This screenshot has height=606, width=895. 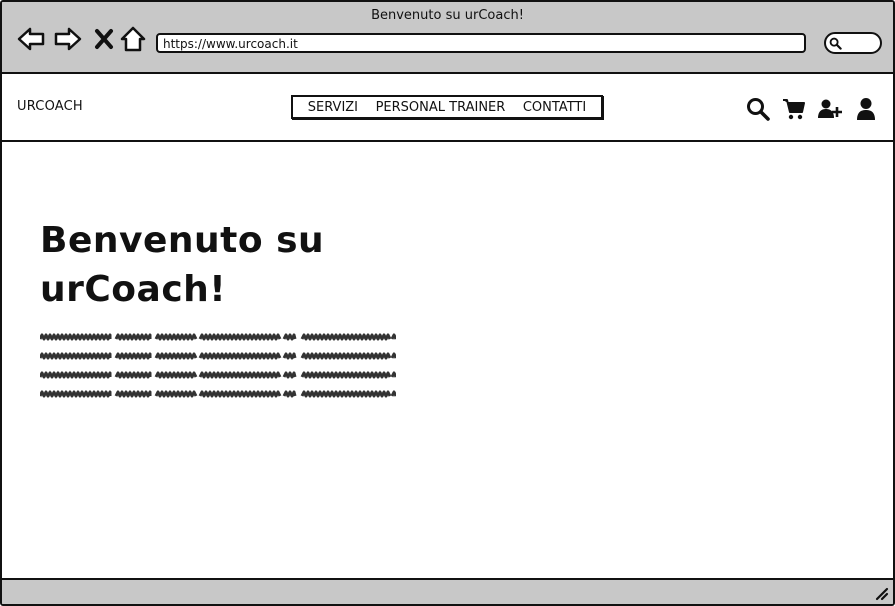 What do you see at coordinates (333, 107) in the screenshot?
I see `menu-item-servizi: SERVIZI` at bounding box center [333, 107].